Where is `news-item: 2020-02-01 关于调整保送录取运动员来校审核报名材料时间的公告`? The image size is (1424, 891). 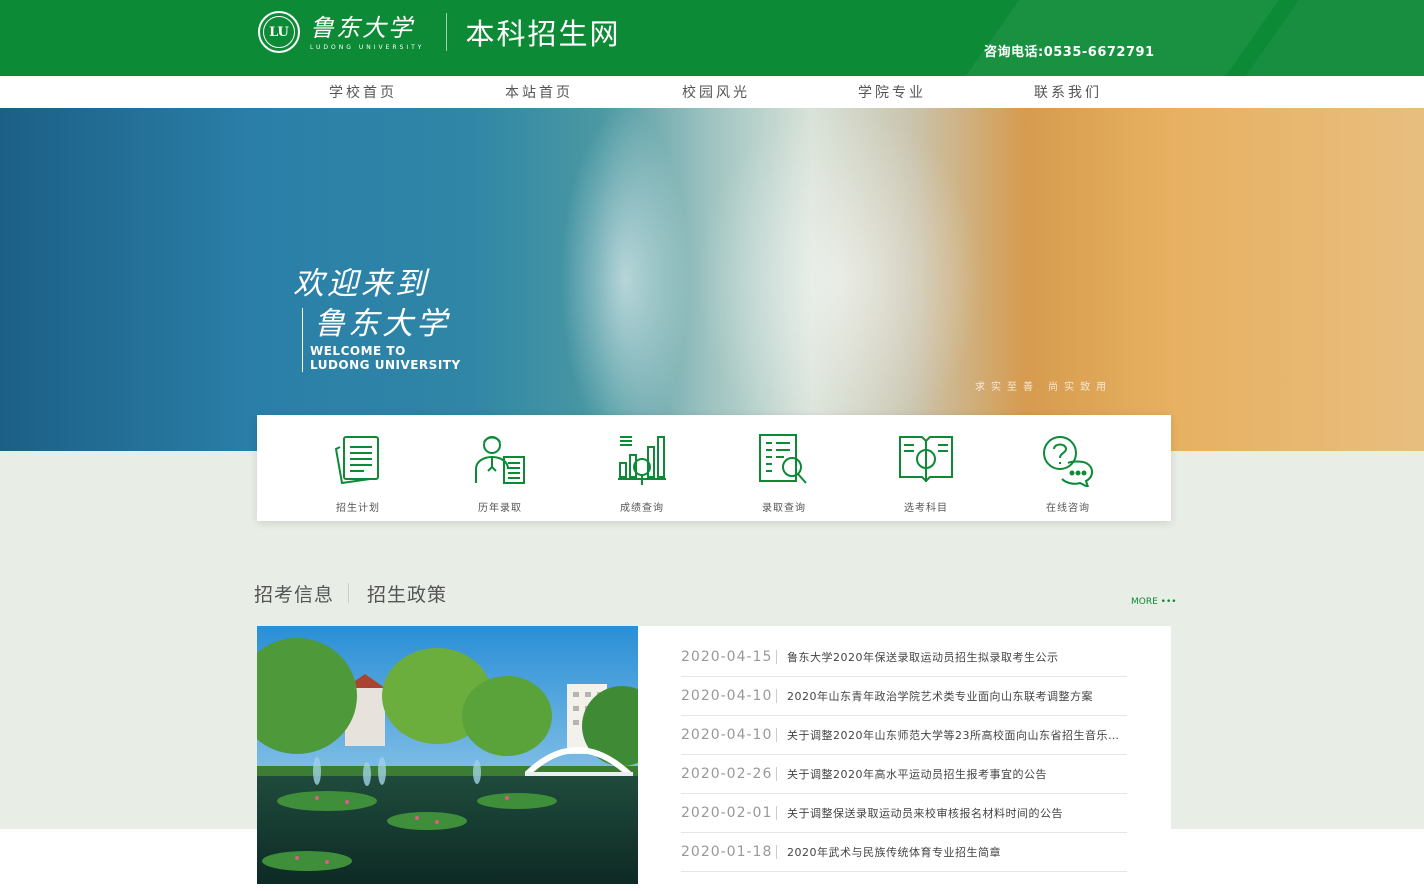
news-item: 2020-02-01 关于调整保送录取运动员来校审核报名材料时间的公告 is located at coordinates (904, 813).